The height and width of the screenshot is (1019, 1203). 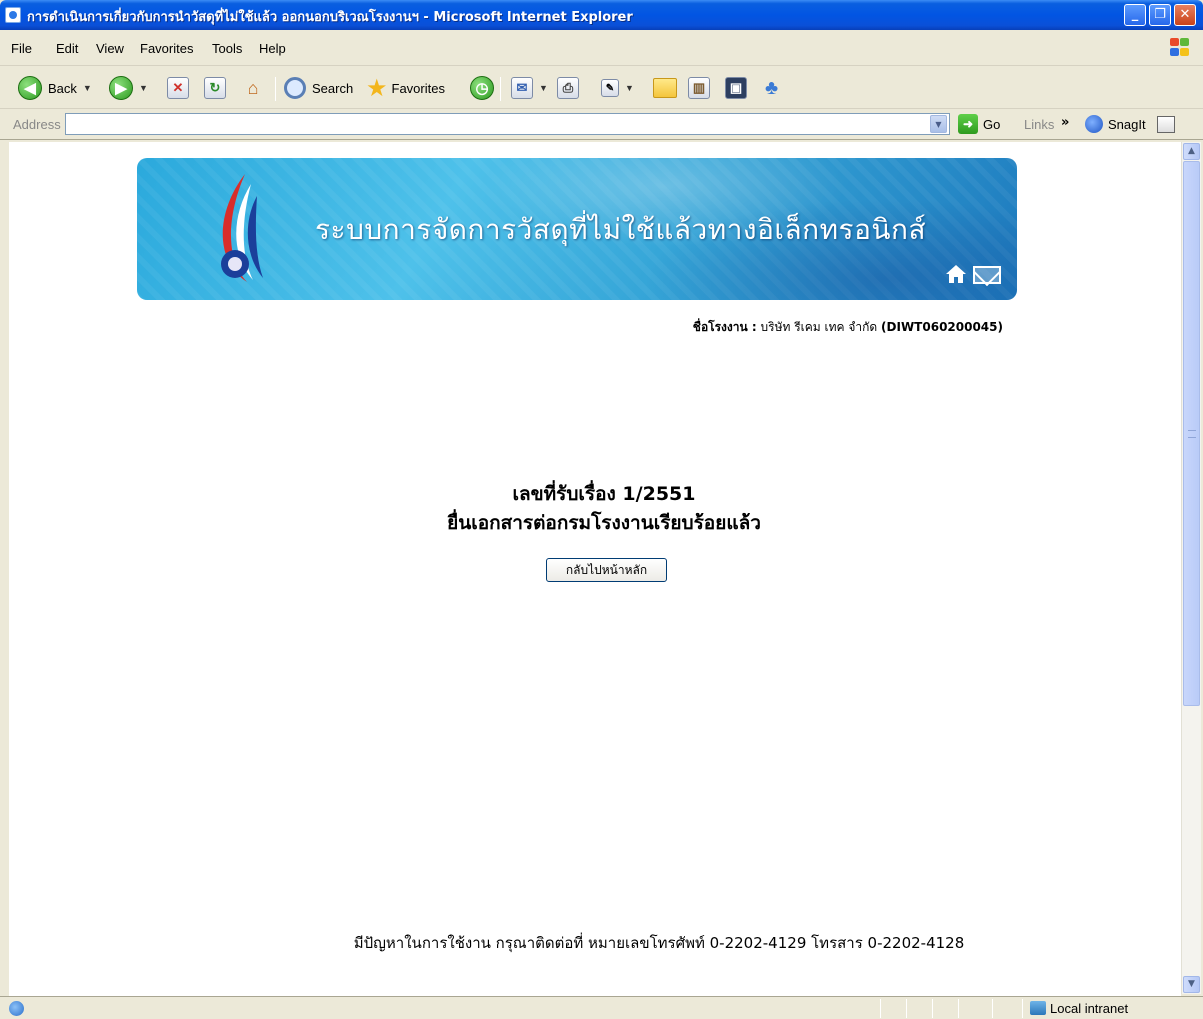 What do you see at coordinates (1135, 15) in the screenshot?
I see `minimize-button: _` at bounding box center [1135, 15].